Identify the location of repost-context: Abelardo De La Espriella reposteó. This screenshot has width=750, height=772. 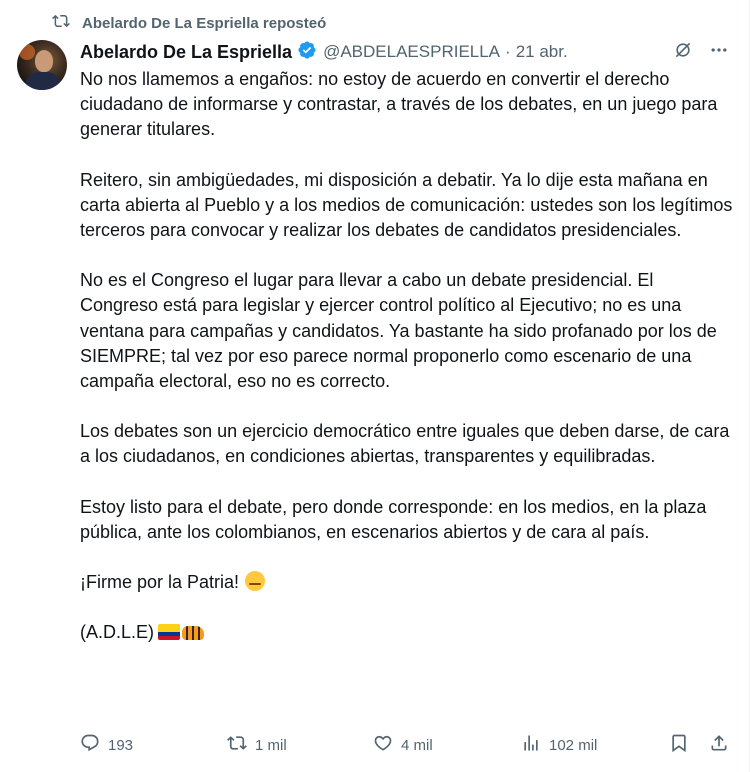
(189, 23).